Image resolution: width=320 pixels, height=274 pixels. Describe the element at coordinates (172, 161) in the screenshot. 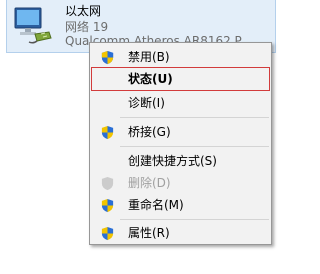

I see `menu-item-label: 创建快捷方式(S)` at that location.